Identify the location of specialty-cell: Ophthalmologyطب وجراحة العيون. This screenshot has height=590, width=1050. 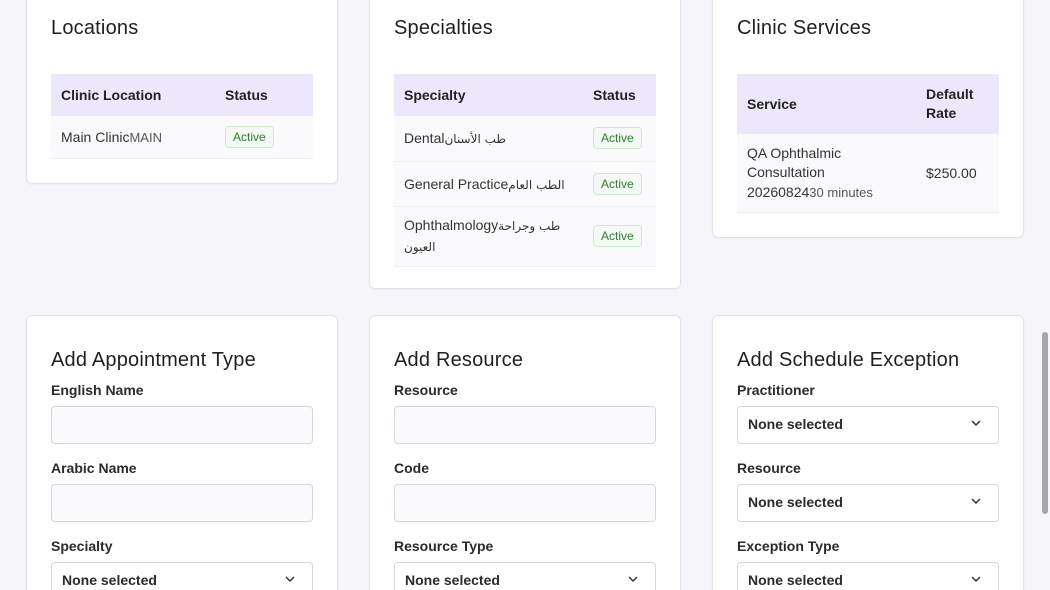
(488, 236).